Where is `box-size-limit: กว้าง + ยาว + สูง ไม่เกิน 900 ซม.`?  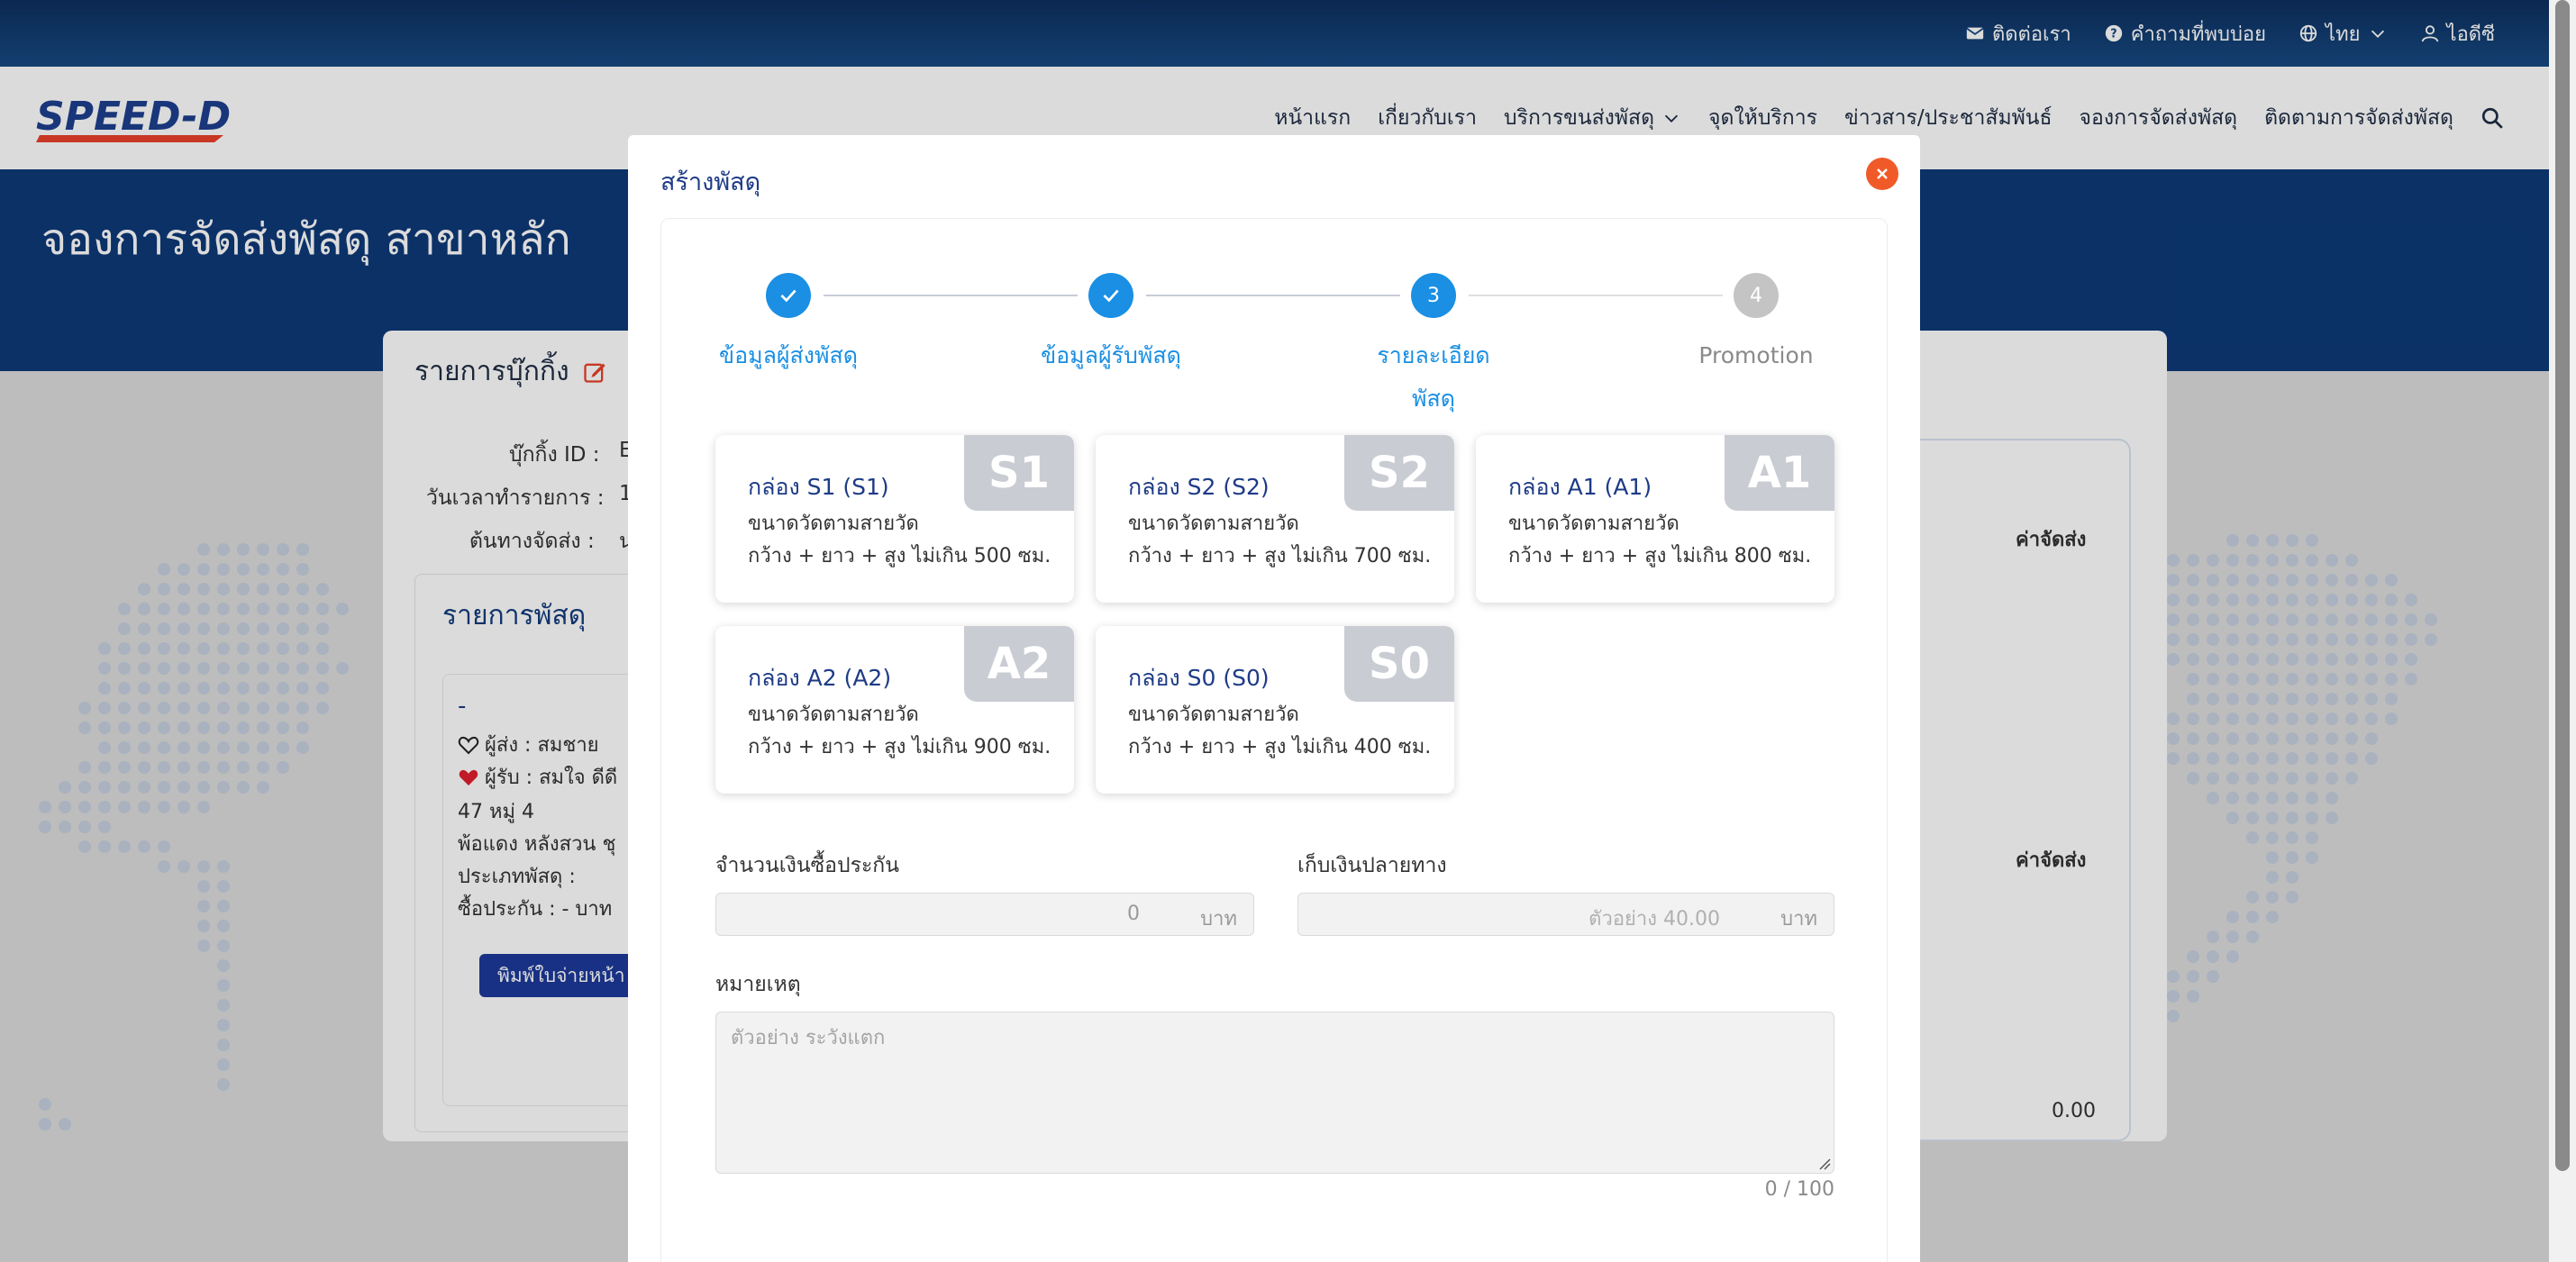 box-size-limit: กว้าง + ยาว + สูง ไม่เกิน 900 ซม. is located at coordinates (899, 747).